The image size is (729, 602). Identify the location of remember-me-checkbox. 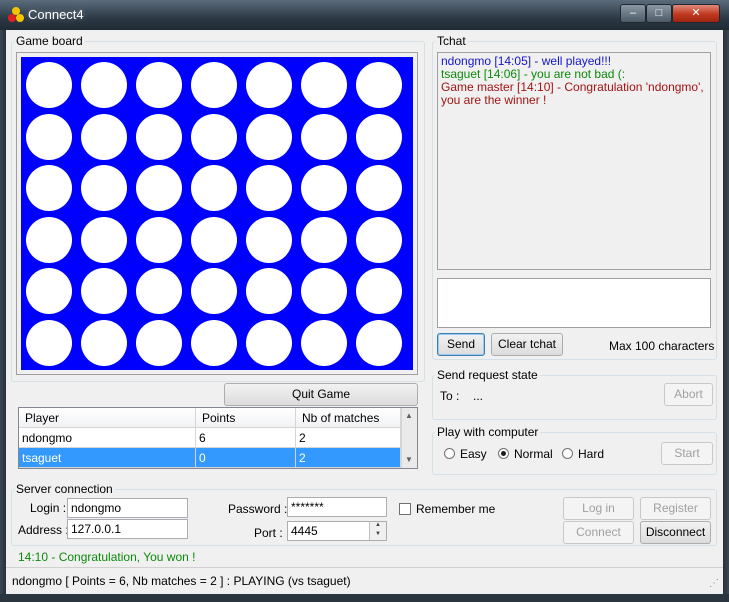
(405, 509).